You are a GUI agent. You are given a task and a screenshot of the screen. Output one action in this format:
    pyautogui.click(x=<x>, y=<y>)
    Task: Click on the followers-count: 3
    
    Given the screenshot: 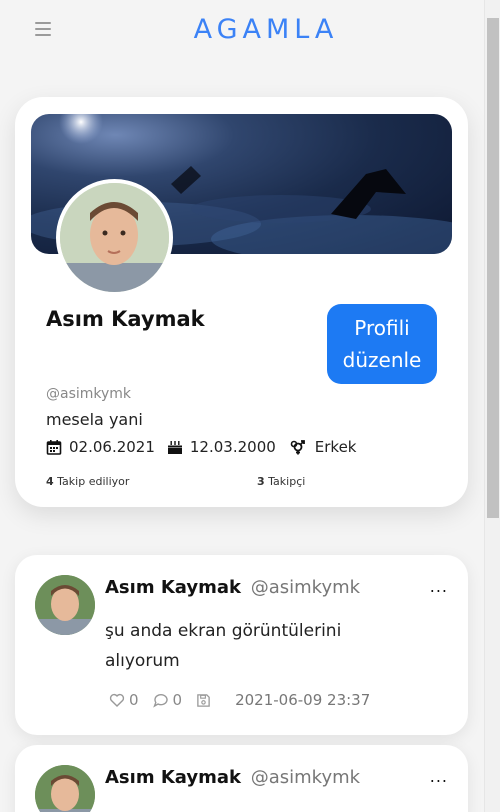 What is the action you would take?
    pyautogui.click(x=261, y=481)
    